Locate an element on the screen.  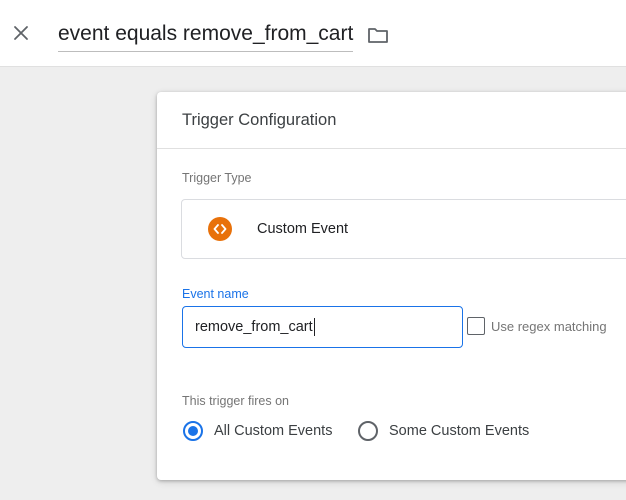
trigger-name-field: event equals remove_from_cart is located at coordinates (206, 35).